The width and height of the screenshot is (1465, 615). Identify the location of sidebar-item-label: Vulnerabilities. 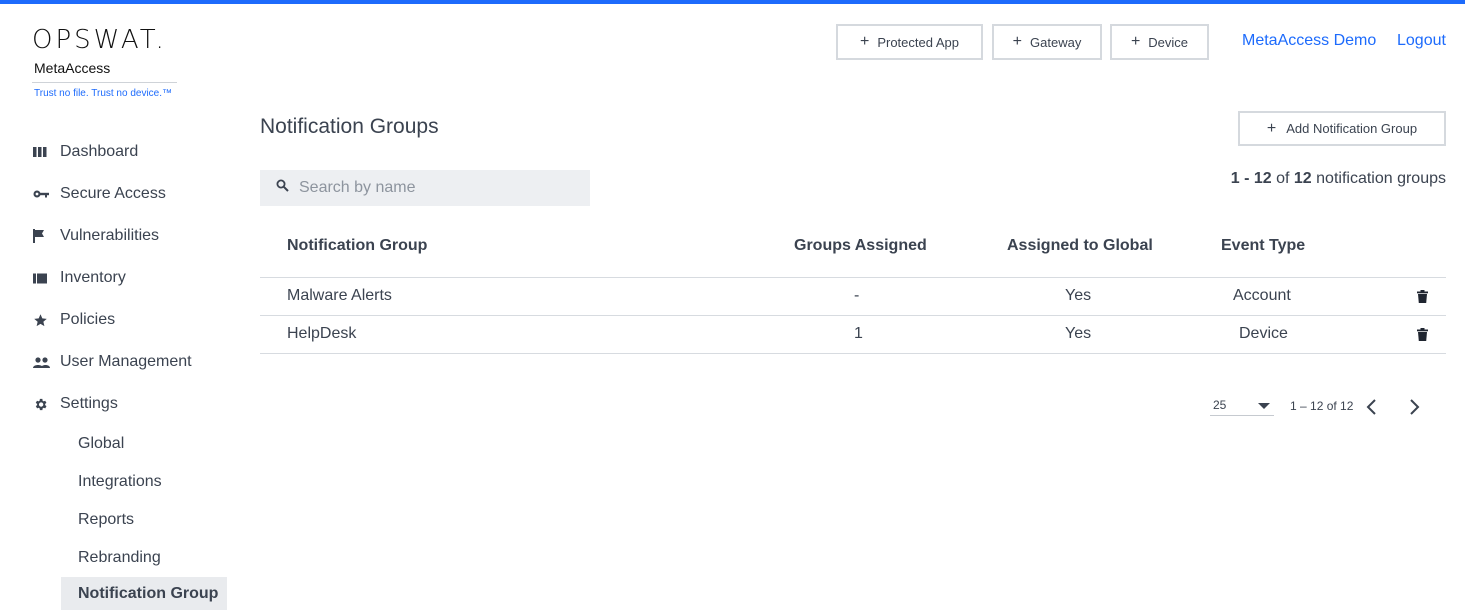
(110, 235).